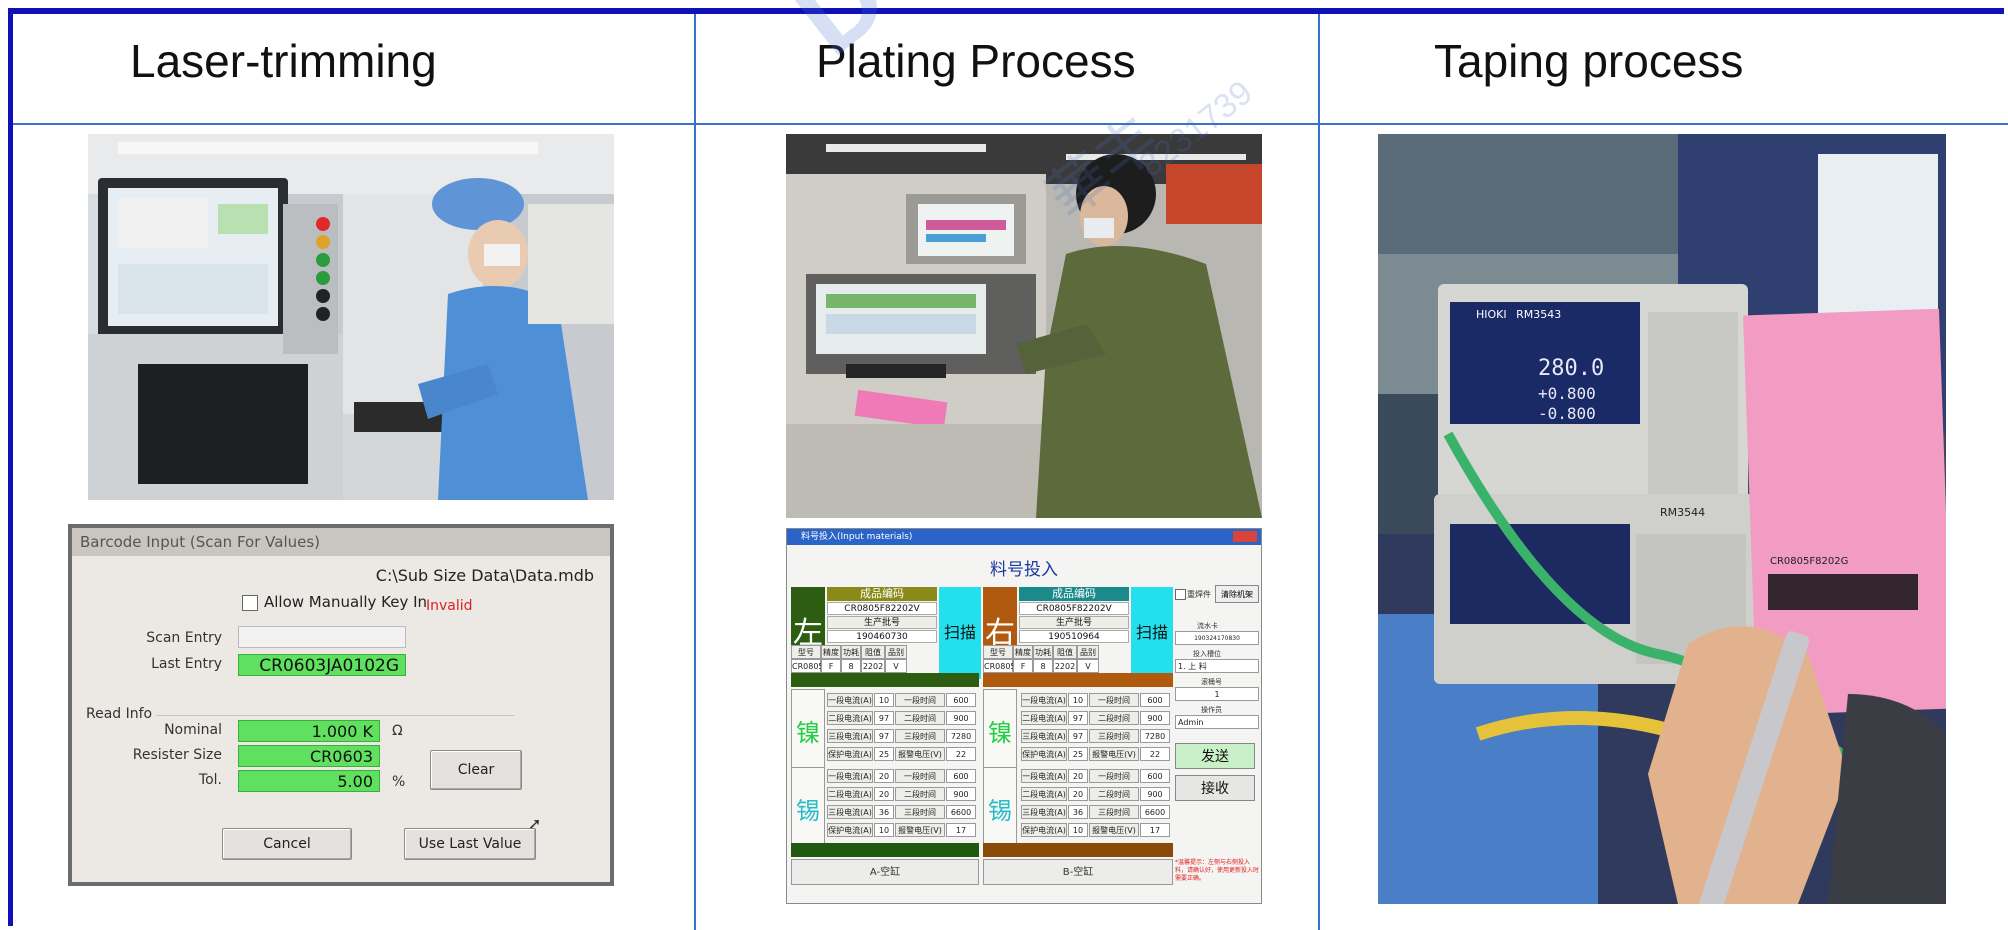 The width and height of the screenshot is (2008, 930). I want to click on right-nickel-rows-cell: 报警电压(V), so click(1114, 754).